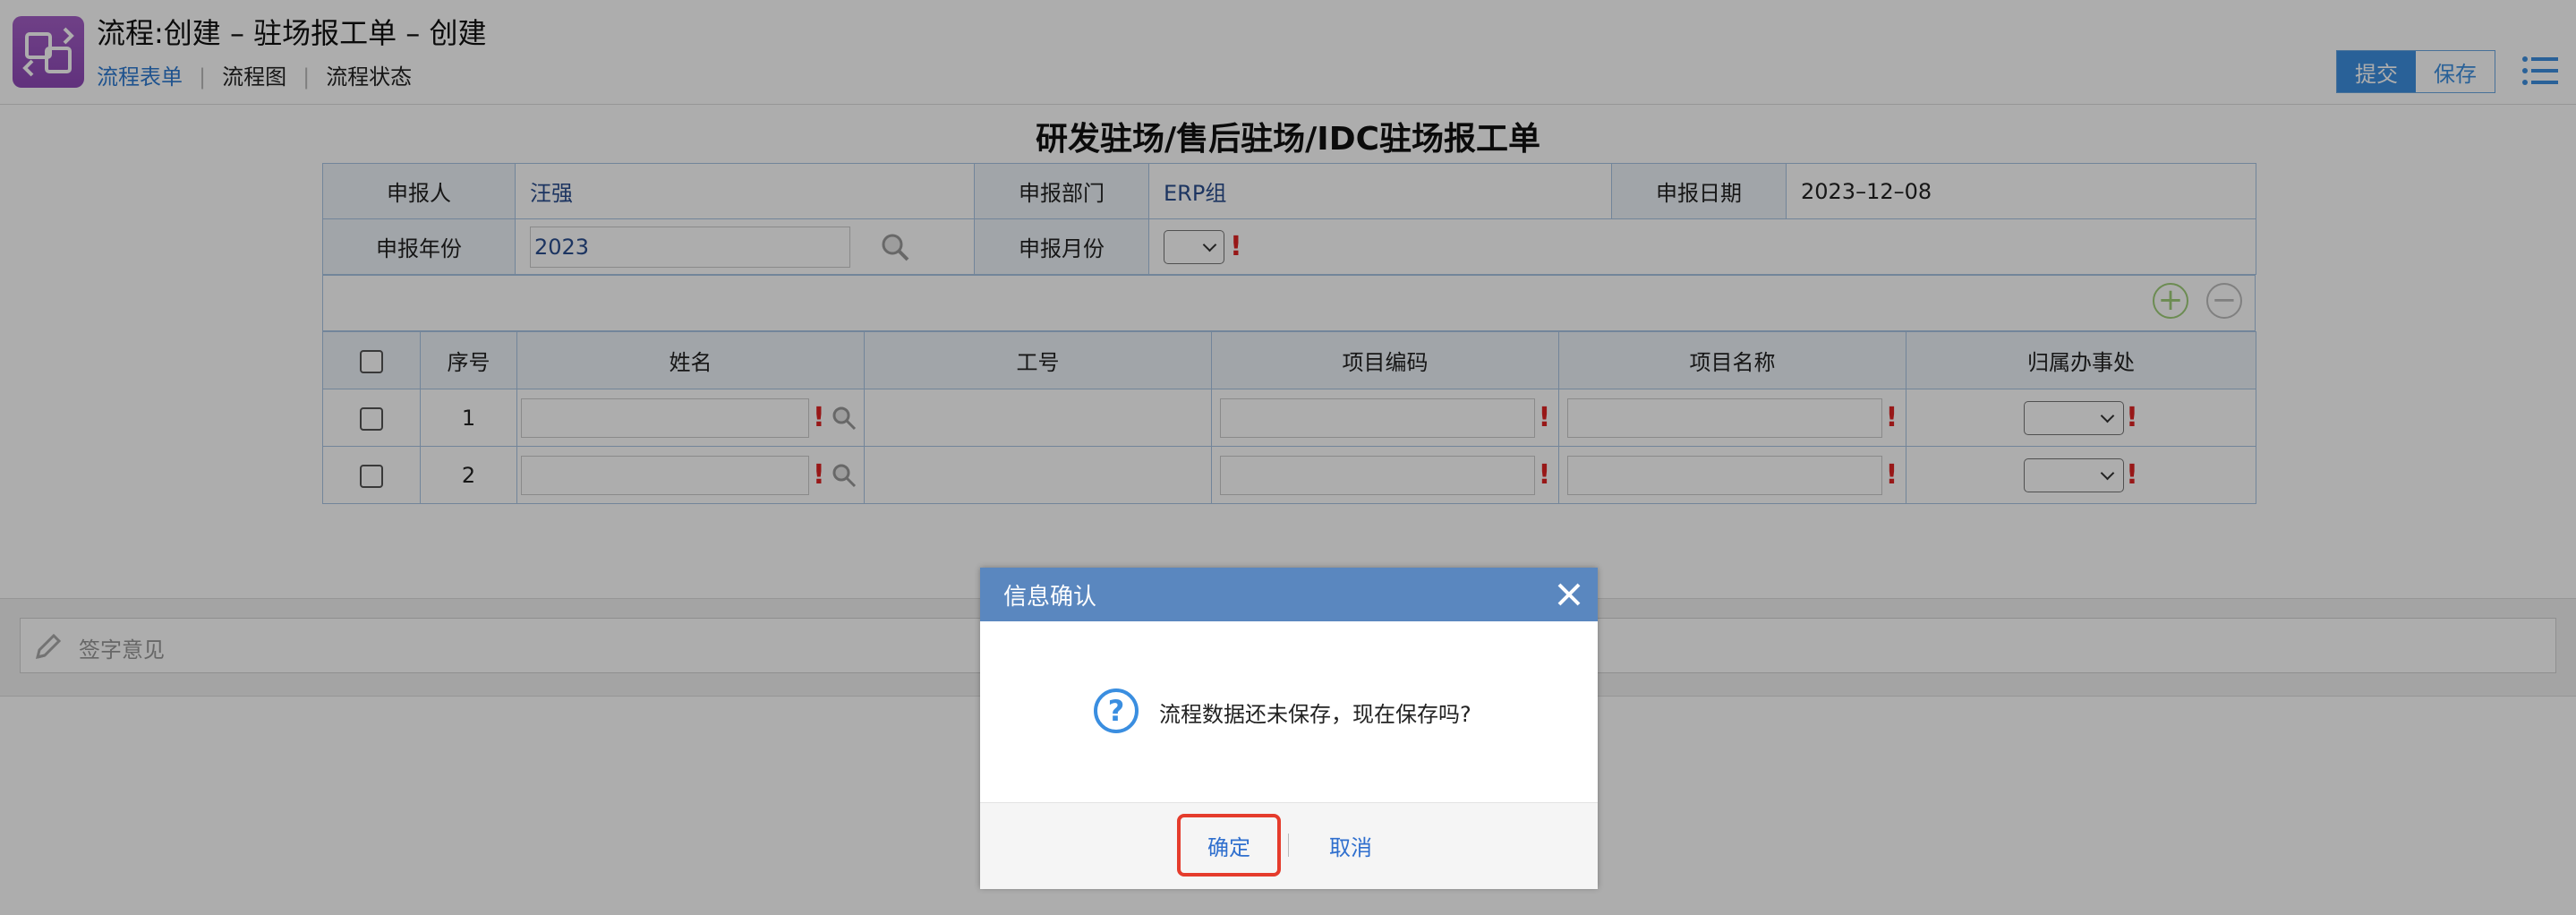  Describe the element at coordinates (1289, 728) in the screenshot. I see `confirm-dialog: 信息确认 ? 流程数据还未保存，现在保存吗? 确定 取消` at that location.